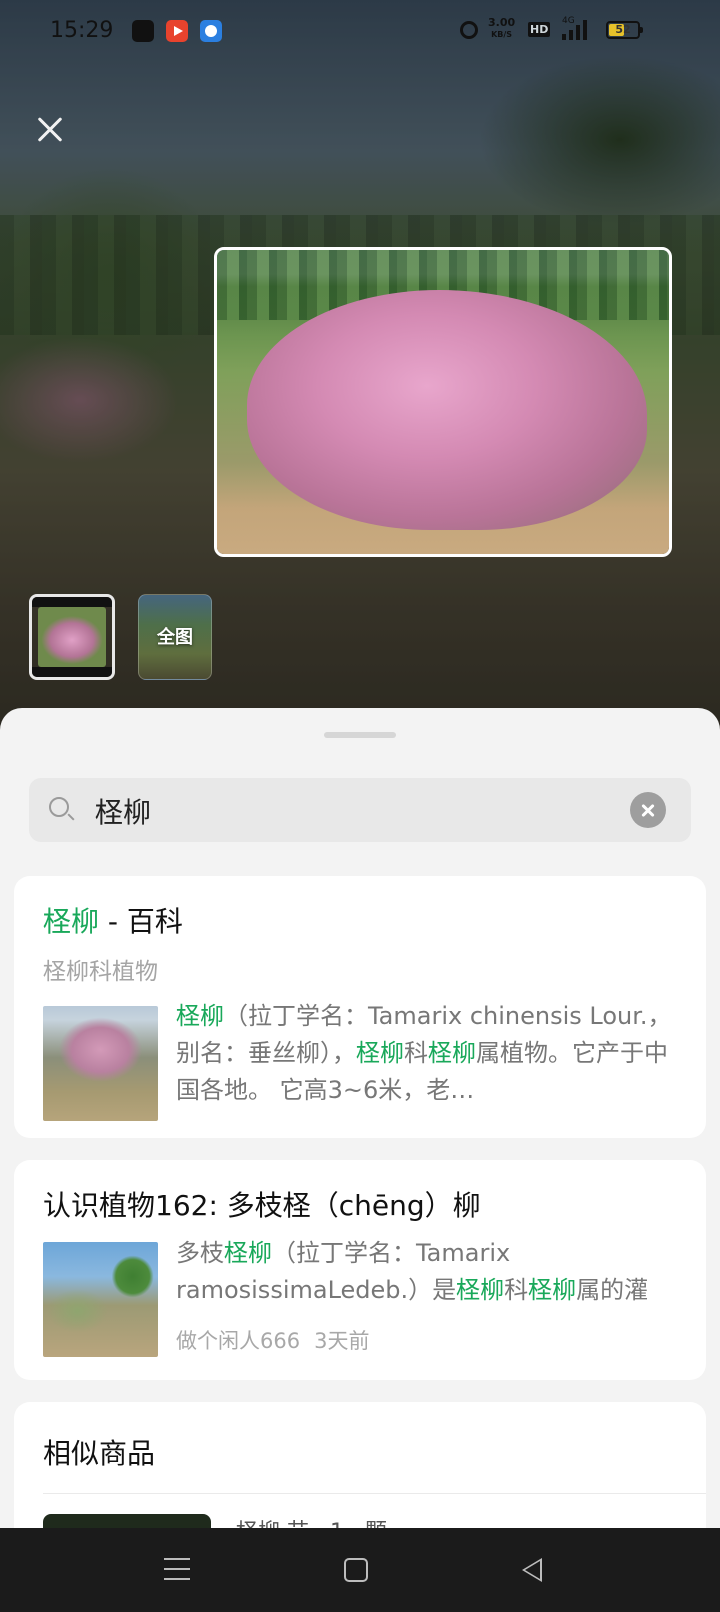 This screenshot has width=720, height=1612. What do you see at coordinates (72, 602) in the screenshot?
I see `thumb-letterbox-top` at bounding box center [72, 602].